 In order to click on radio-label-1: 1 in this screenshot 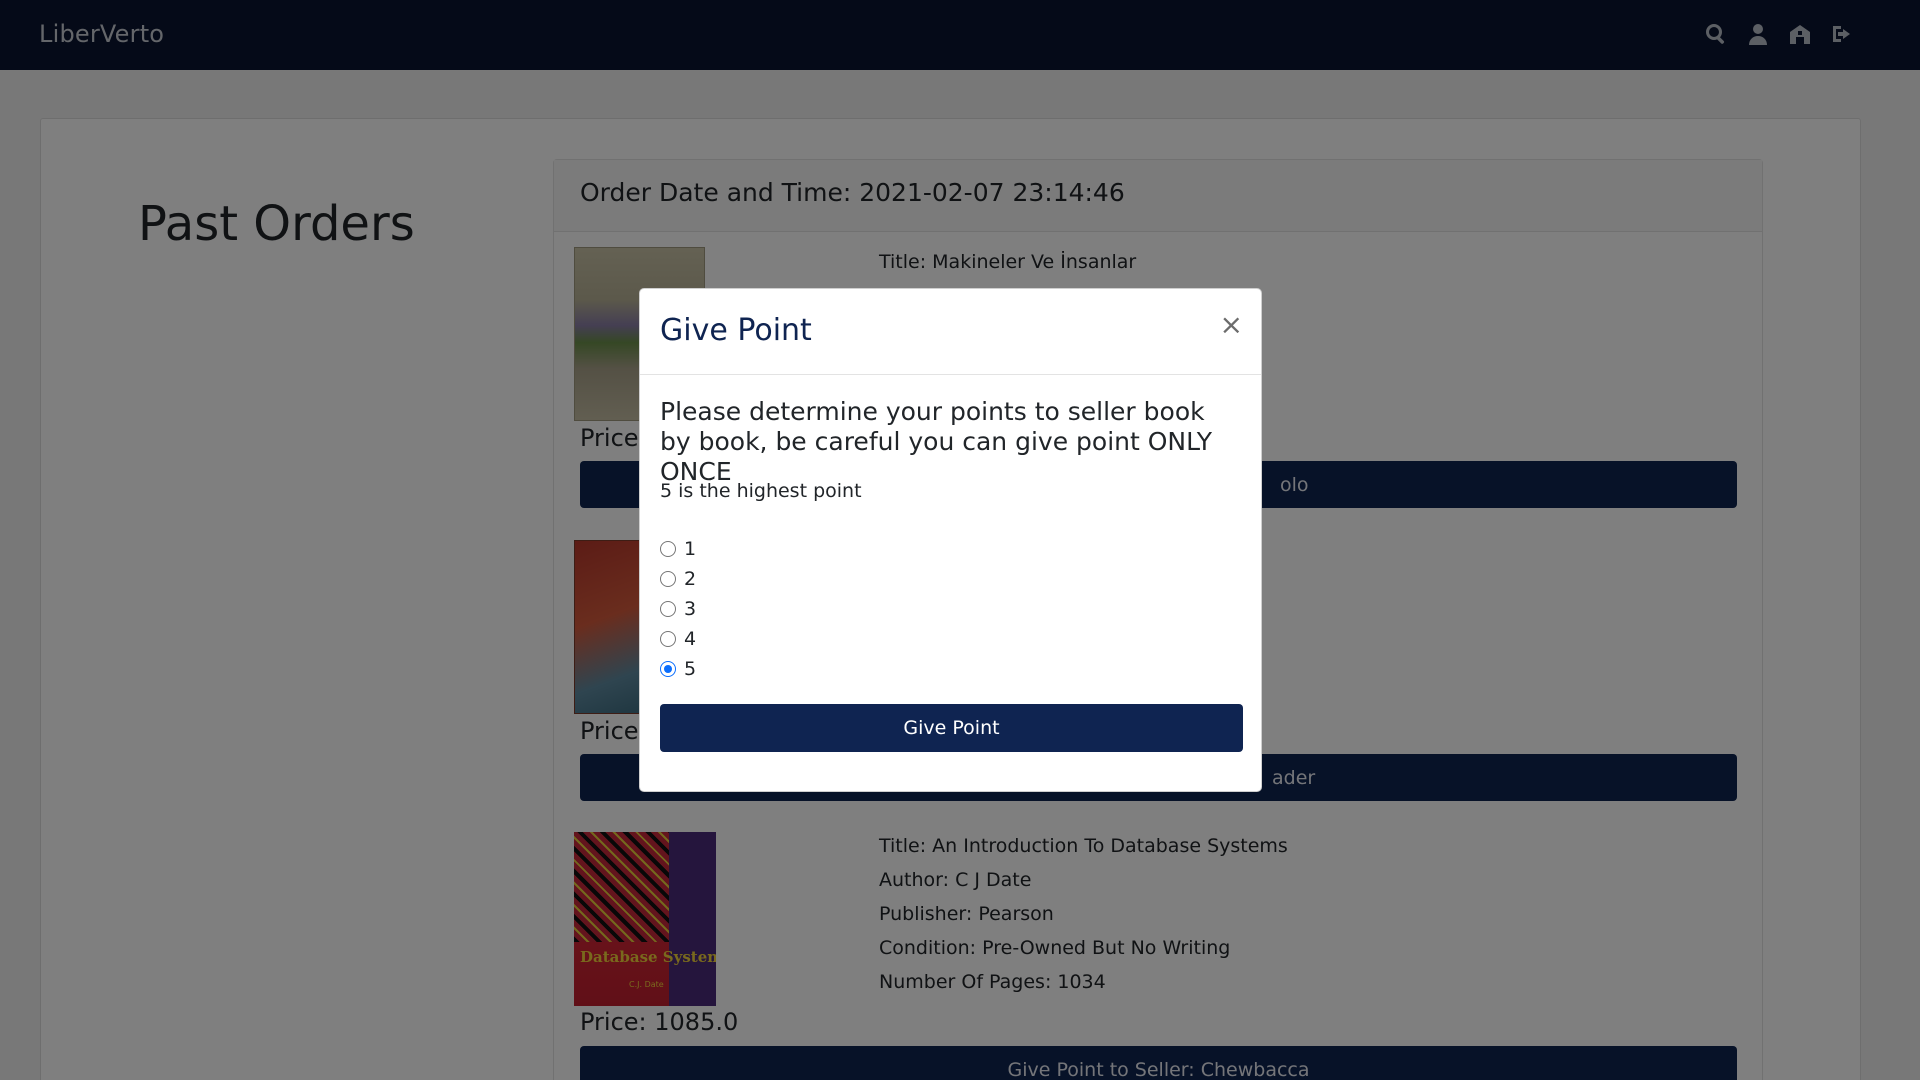, I will do `click(690, 549)`.